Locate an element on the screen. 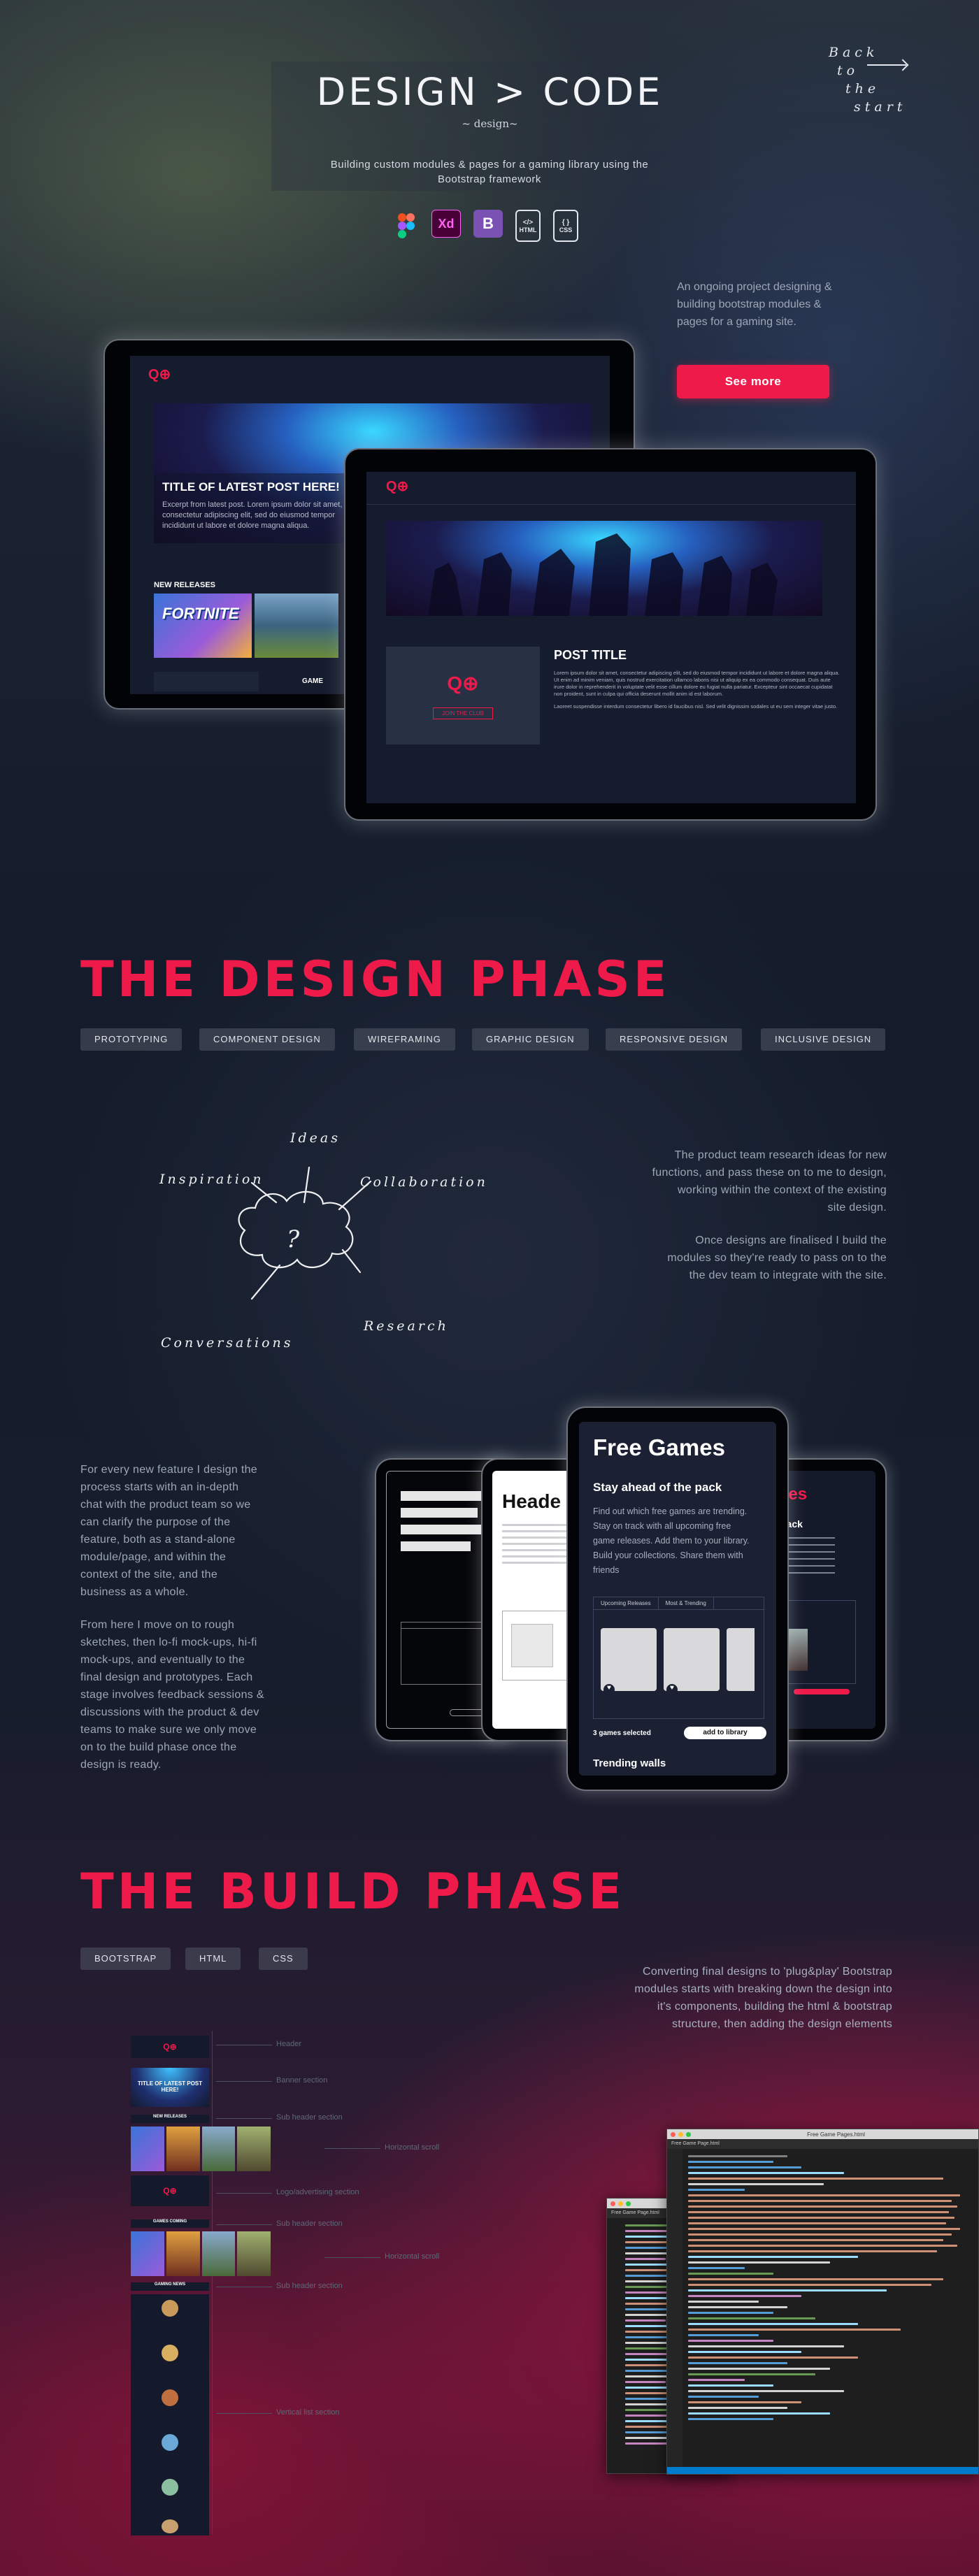 The height and width of the screenshot is (2576, 979). free-games-title: Free Games is located at coordinates (659, 1447).